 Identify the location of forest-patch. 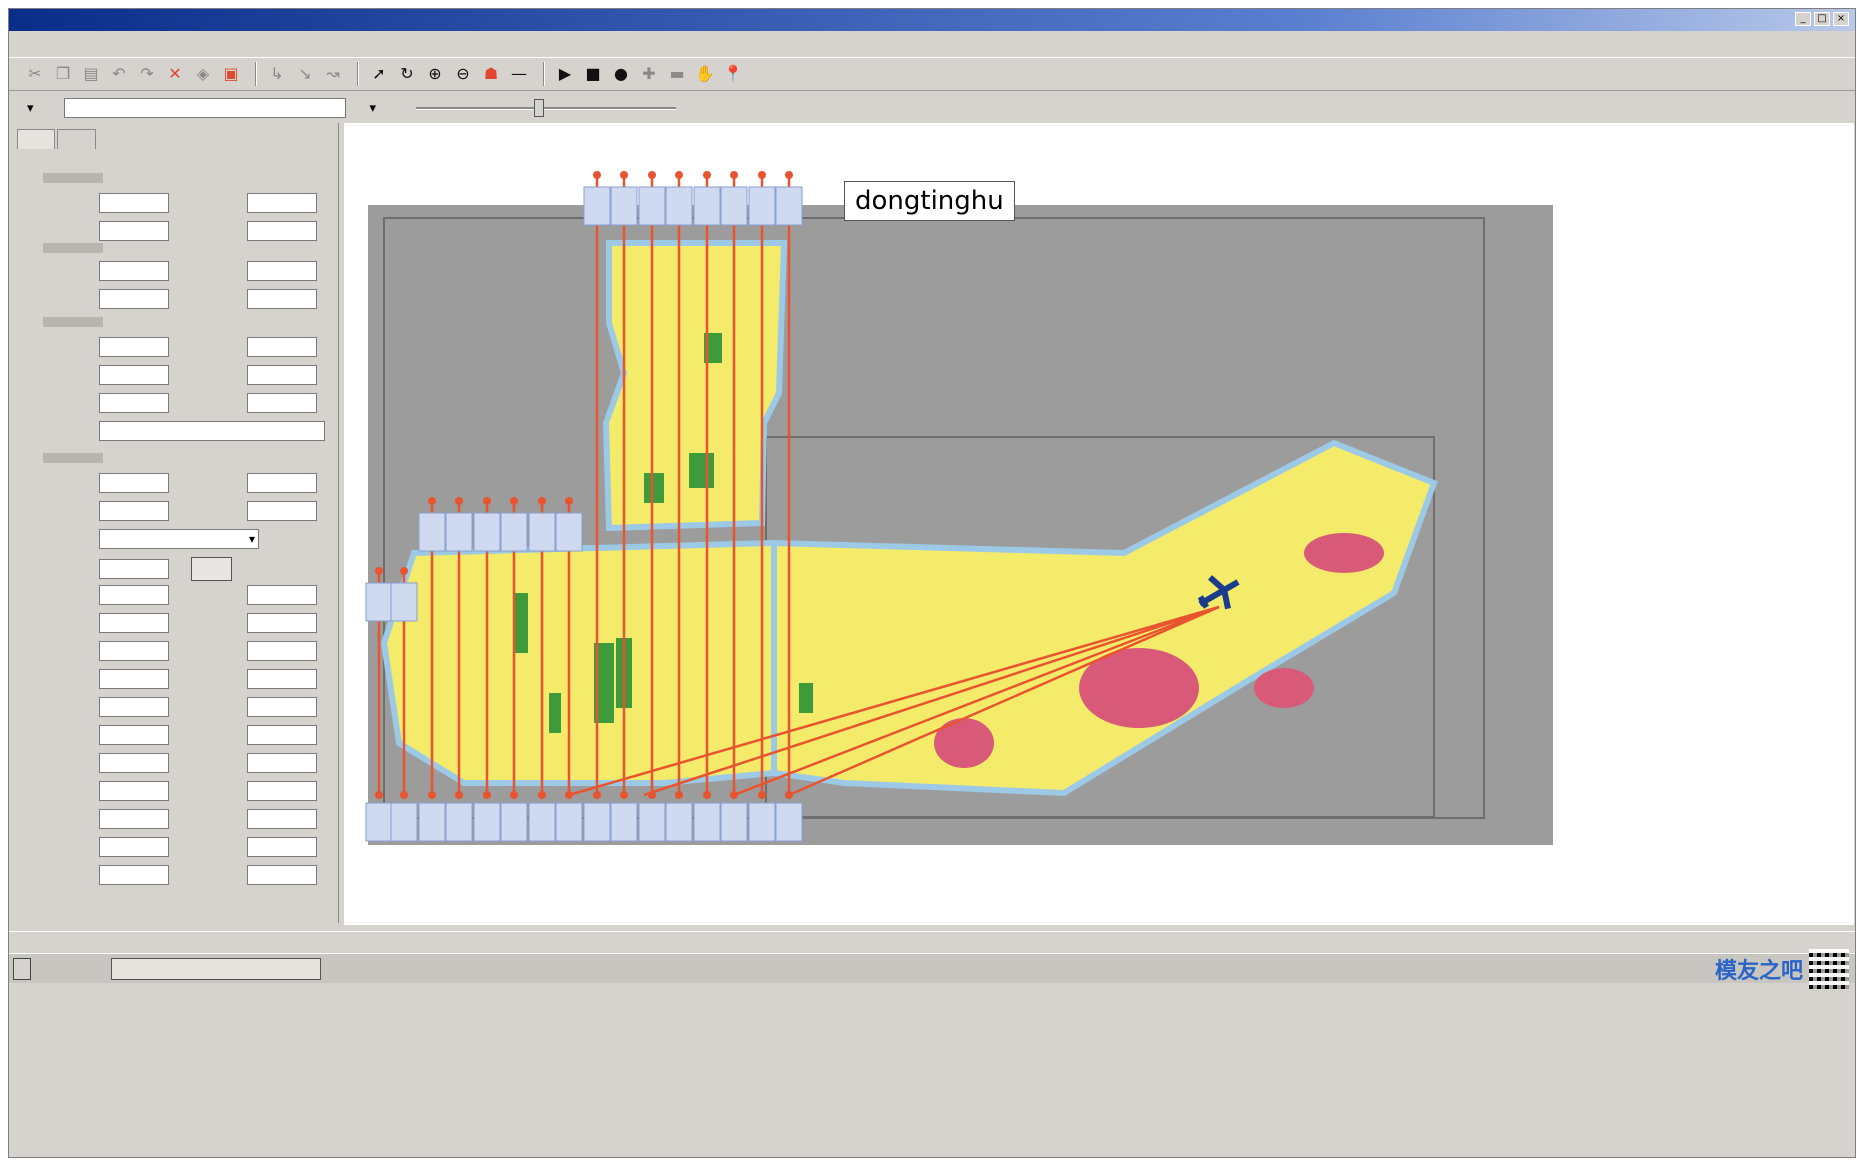
(654, 488).